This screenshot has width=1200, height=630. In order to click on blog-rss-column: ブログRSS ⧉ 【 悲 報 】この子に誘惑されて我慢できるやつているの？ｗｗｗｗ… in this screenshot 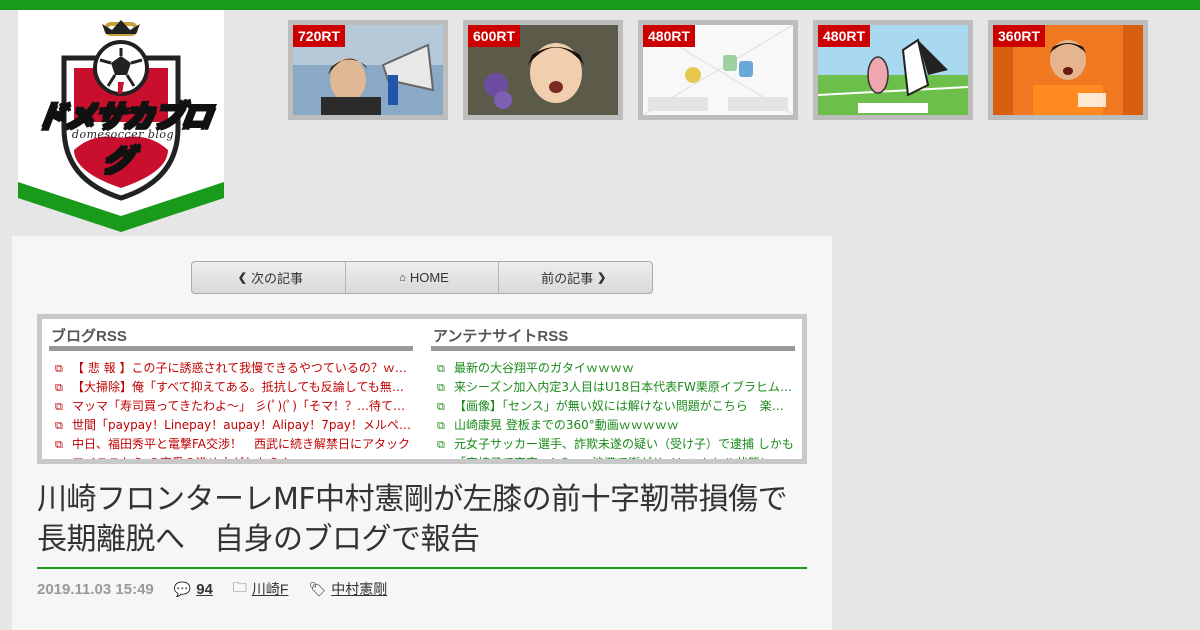, I will do `click(231, 391)`.